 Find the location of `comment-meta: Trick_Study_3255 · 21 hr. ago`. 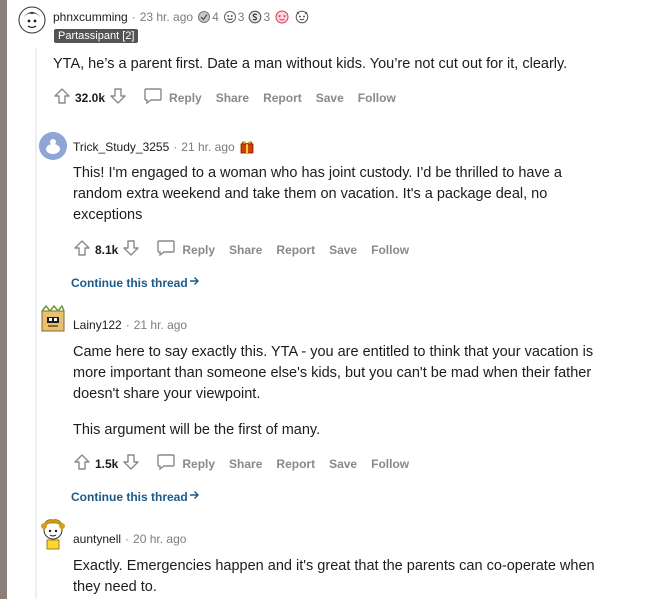

comment-meta: Trick_Study_3255 · 21 hr. ago is located at coordinates (164, 146).